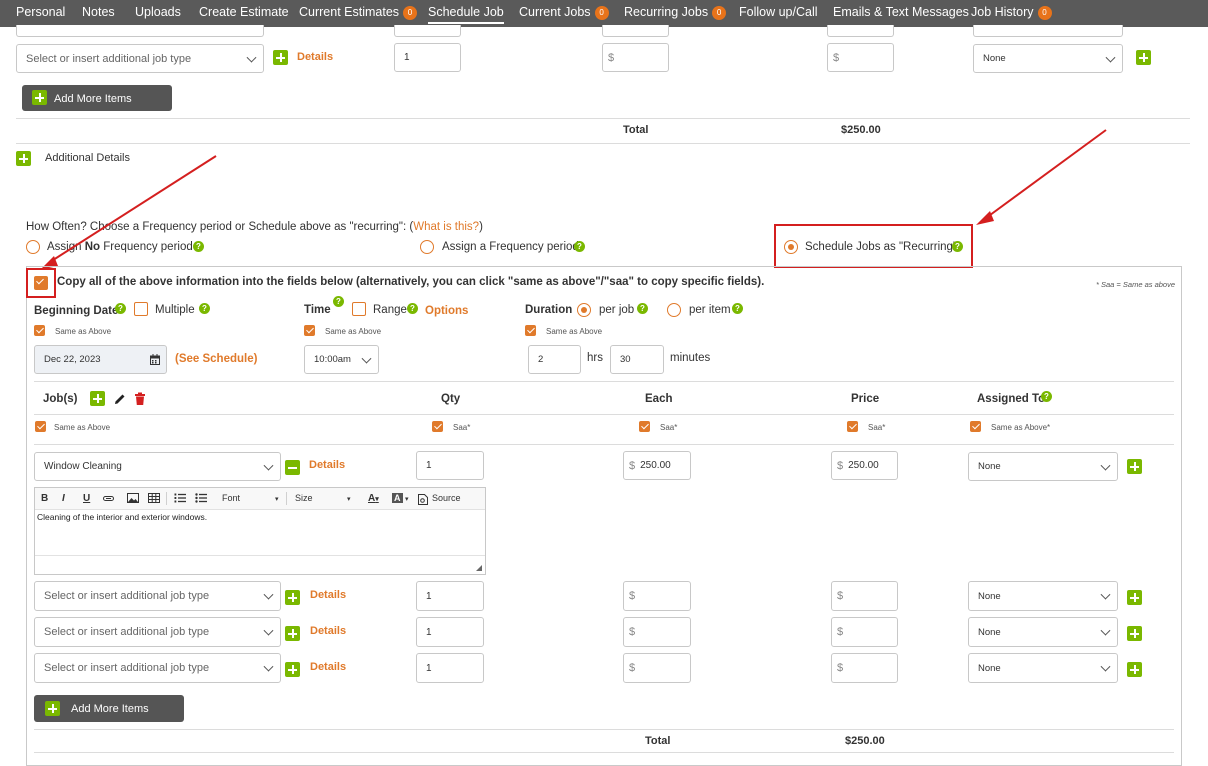 The height and width of the screenshot is (766, 1208). I want to click on saa-label: Same as Above*, so click(1021, 427).